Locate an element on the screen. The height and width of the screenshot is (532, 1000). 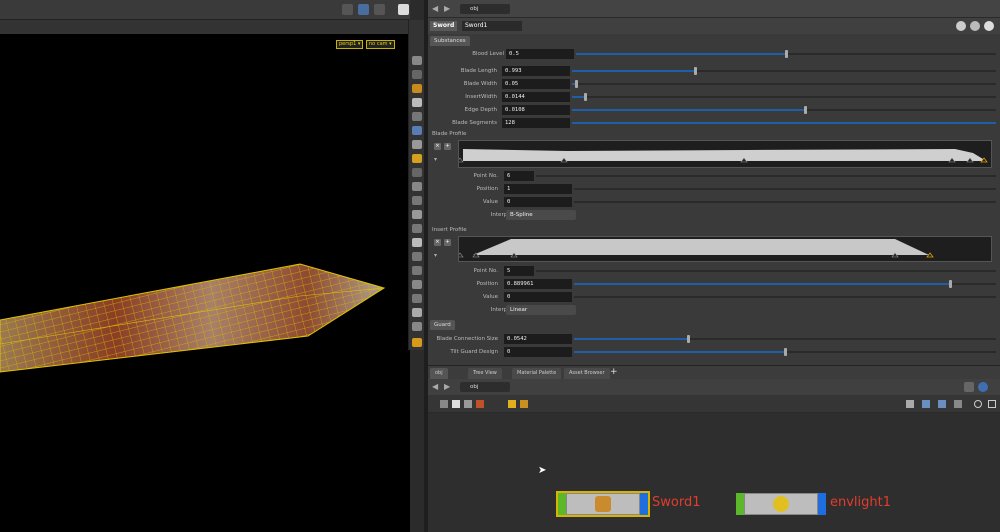
node-label: Sword1 is located at coordinates (676, 502).